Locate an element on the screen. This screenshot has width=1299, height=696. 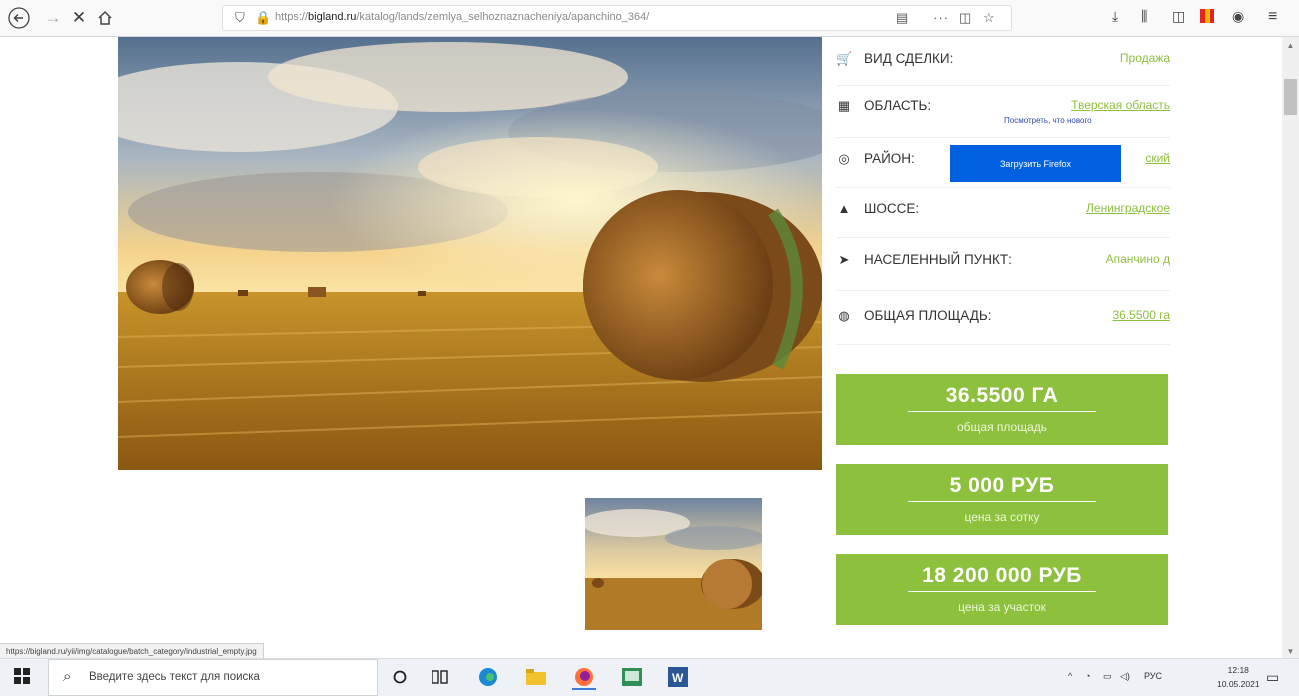
location-arrow-icon: ➤ is located at coordinates (844, 259).